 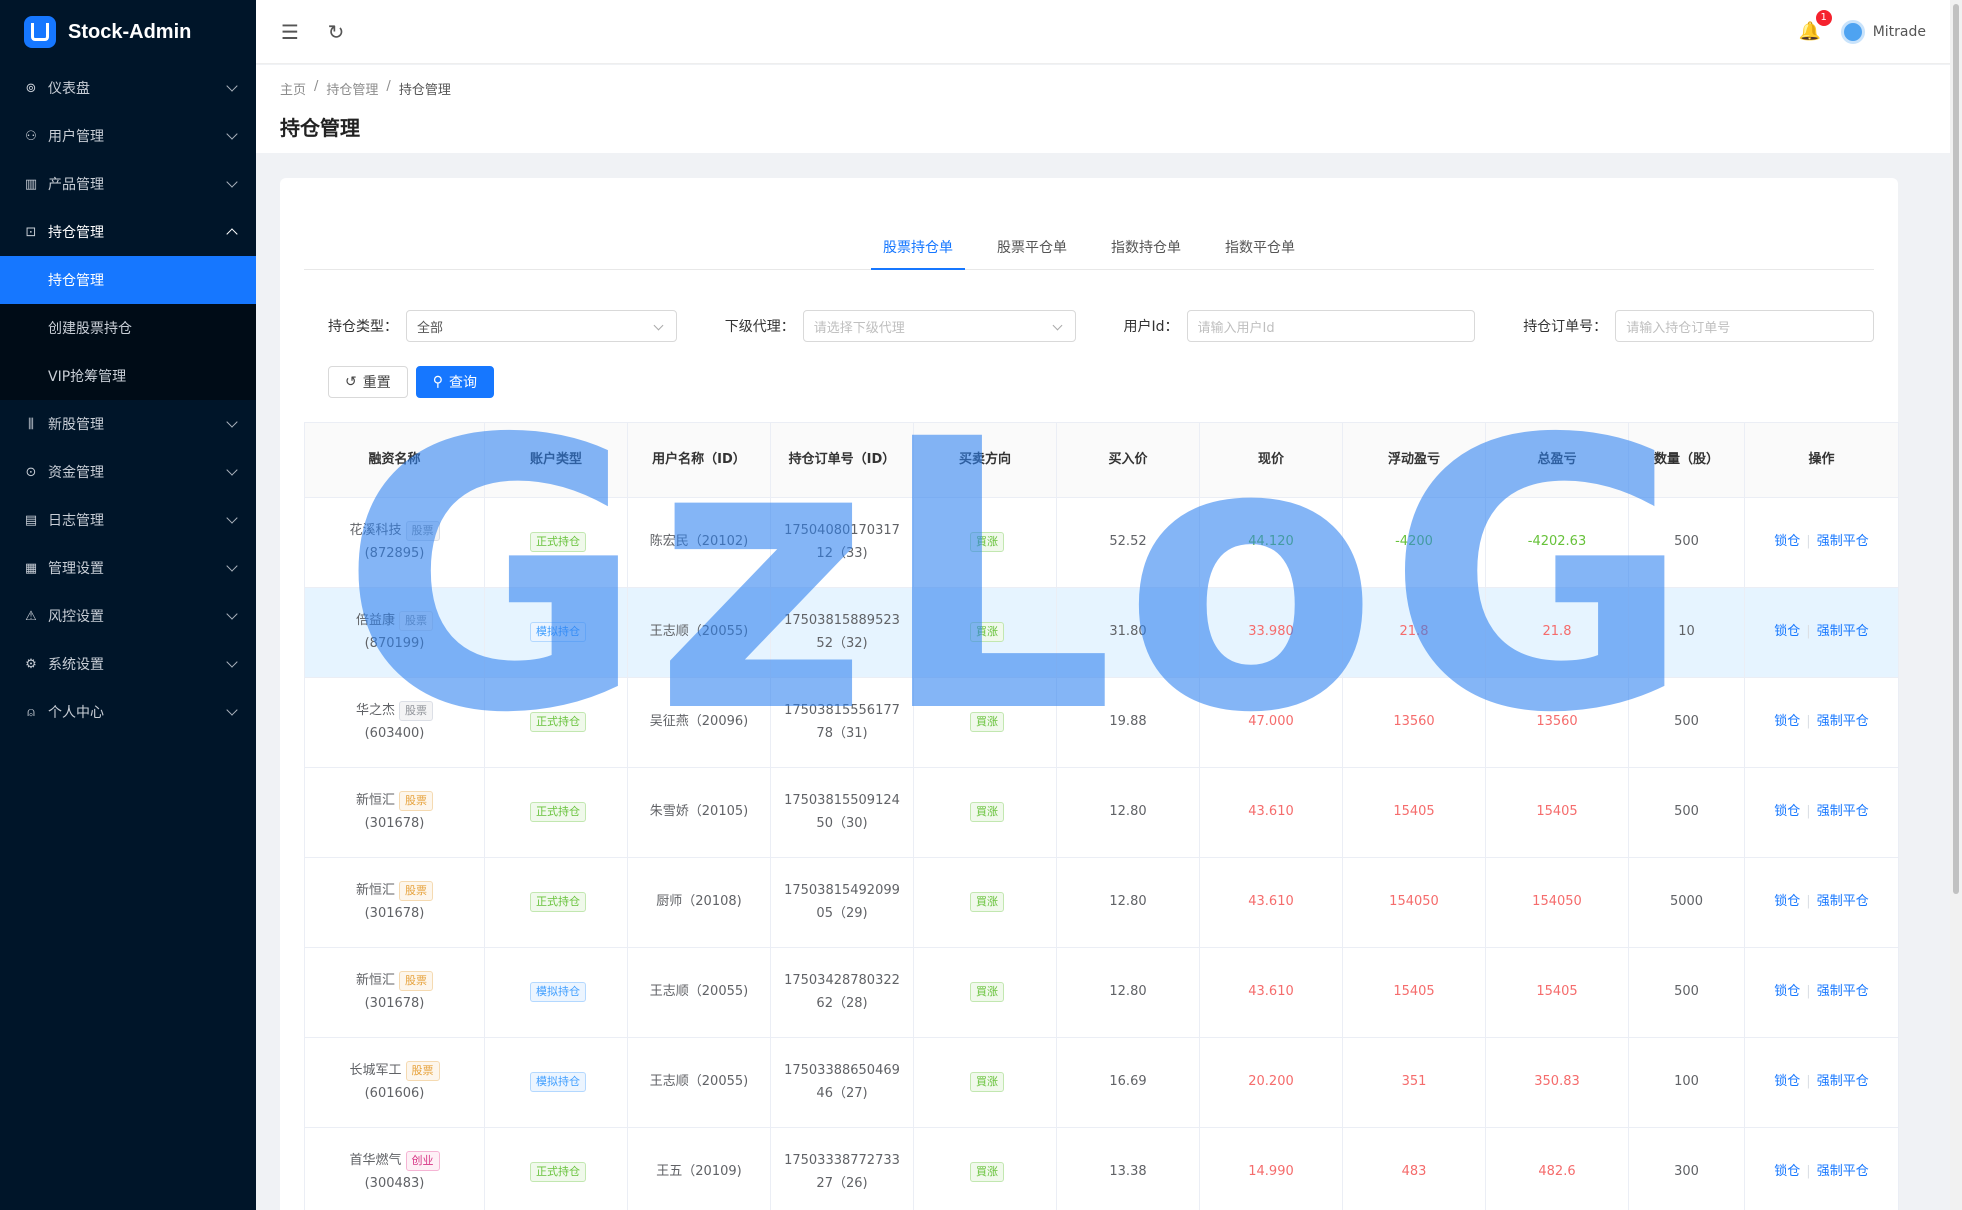 I want to click on sidebar-item-1: ⚇ 用户管理, so click(x=128, y=136).